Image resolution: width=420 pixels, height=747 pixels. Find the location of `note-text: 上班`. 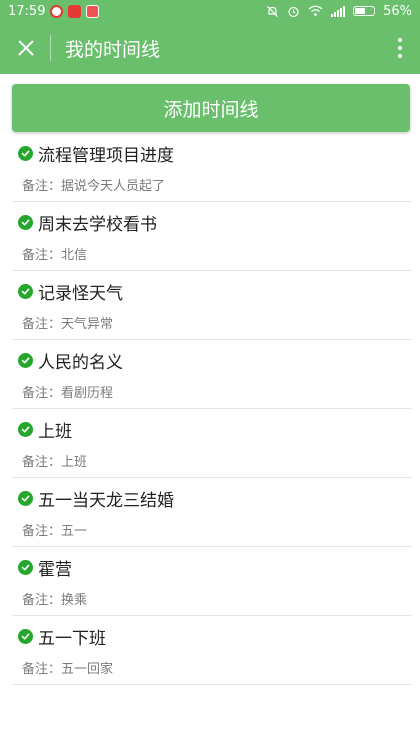

note-text: 上班 is located at coordinates (74, 462).